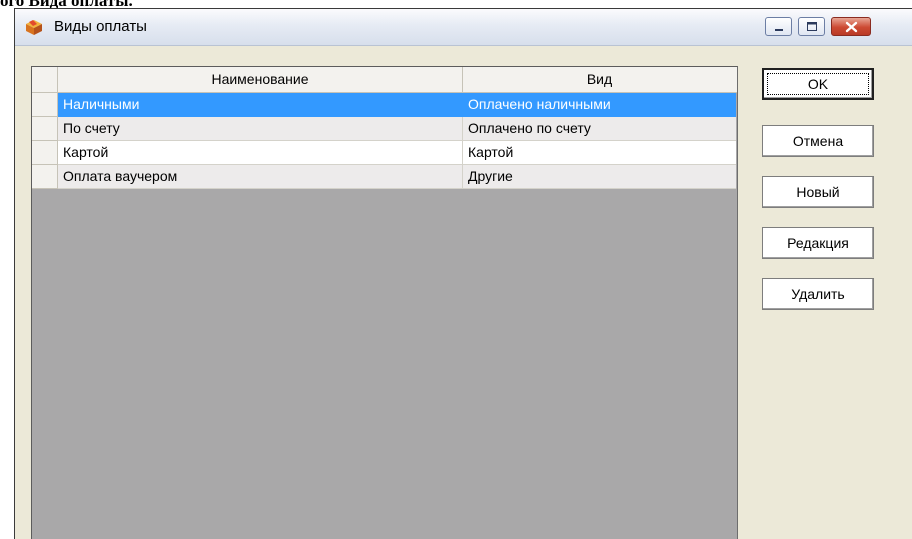  Describe the element at coordinates (463, 27) in the screenshot. I see `title-bar: Виды оплаты` at that location.